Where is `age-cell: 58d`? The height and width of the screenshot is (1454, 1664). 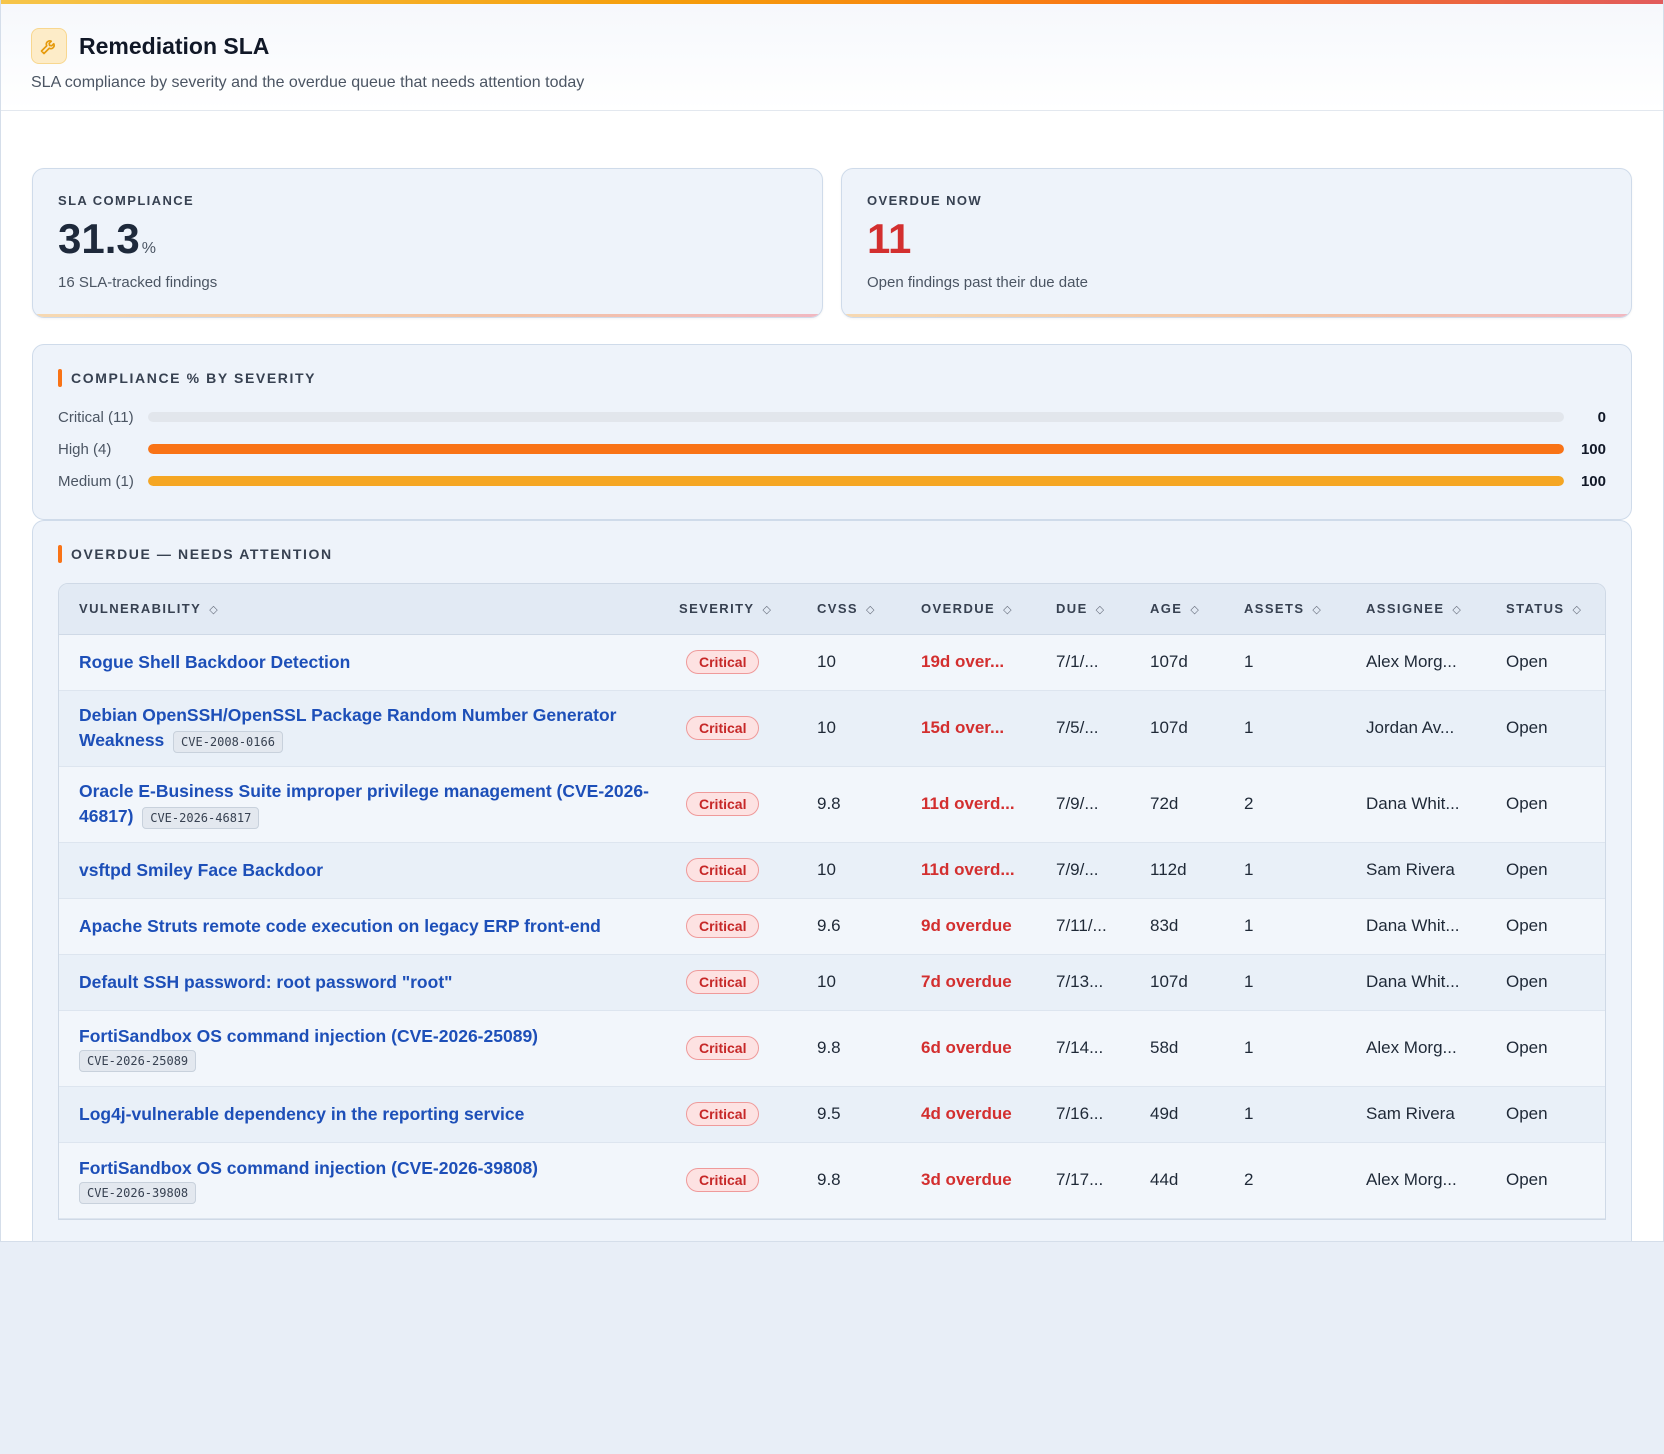 age-cell: 58d is located at coordinates (1177, 1048).